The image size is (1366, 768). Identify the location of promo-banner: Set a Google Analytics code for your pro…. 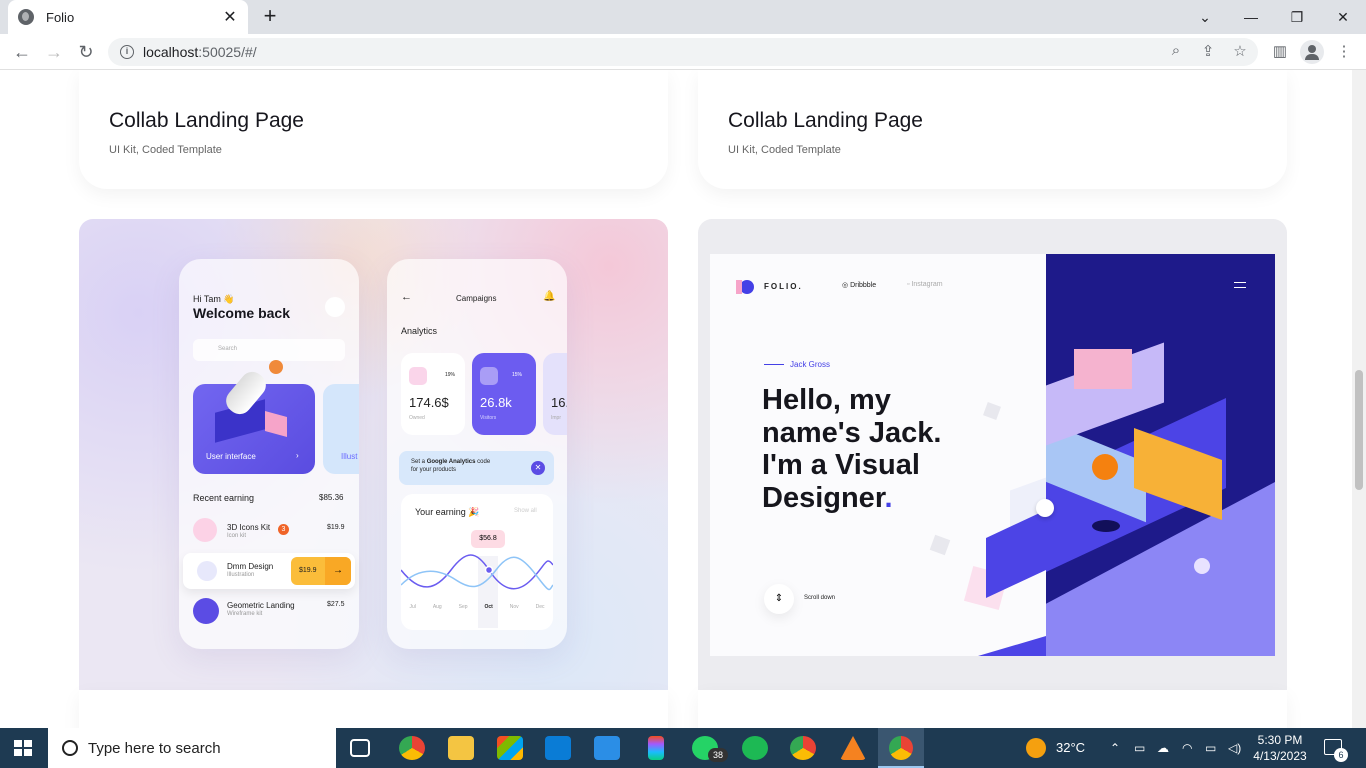
(476, 468).